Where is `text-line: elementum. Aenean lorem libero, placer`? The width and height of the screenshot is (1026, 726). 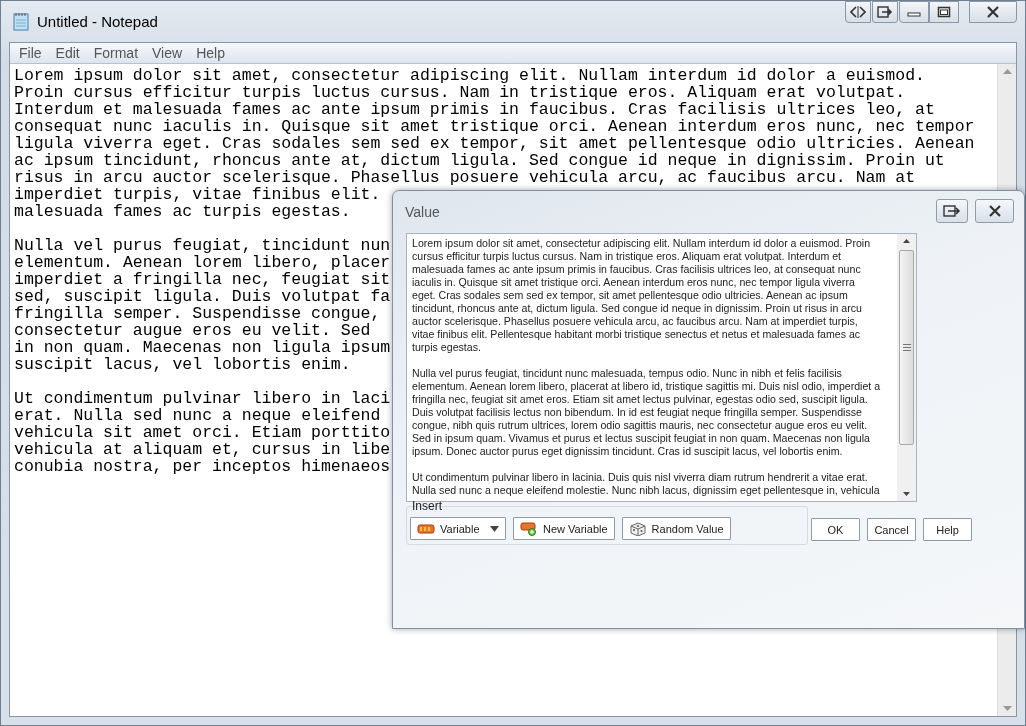 text-line: elementum. Aenean lorem libero, placer is located at coordinates (202, 262).